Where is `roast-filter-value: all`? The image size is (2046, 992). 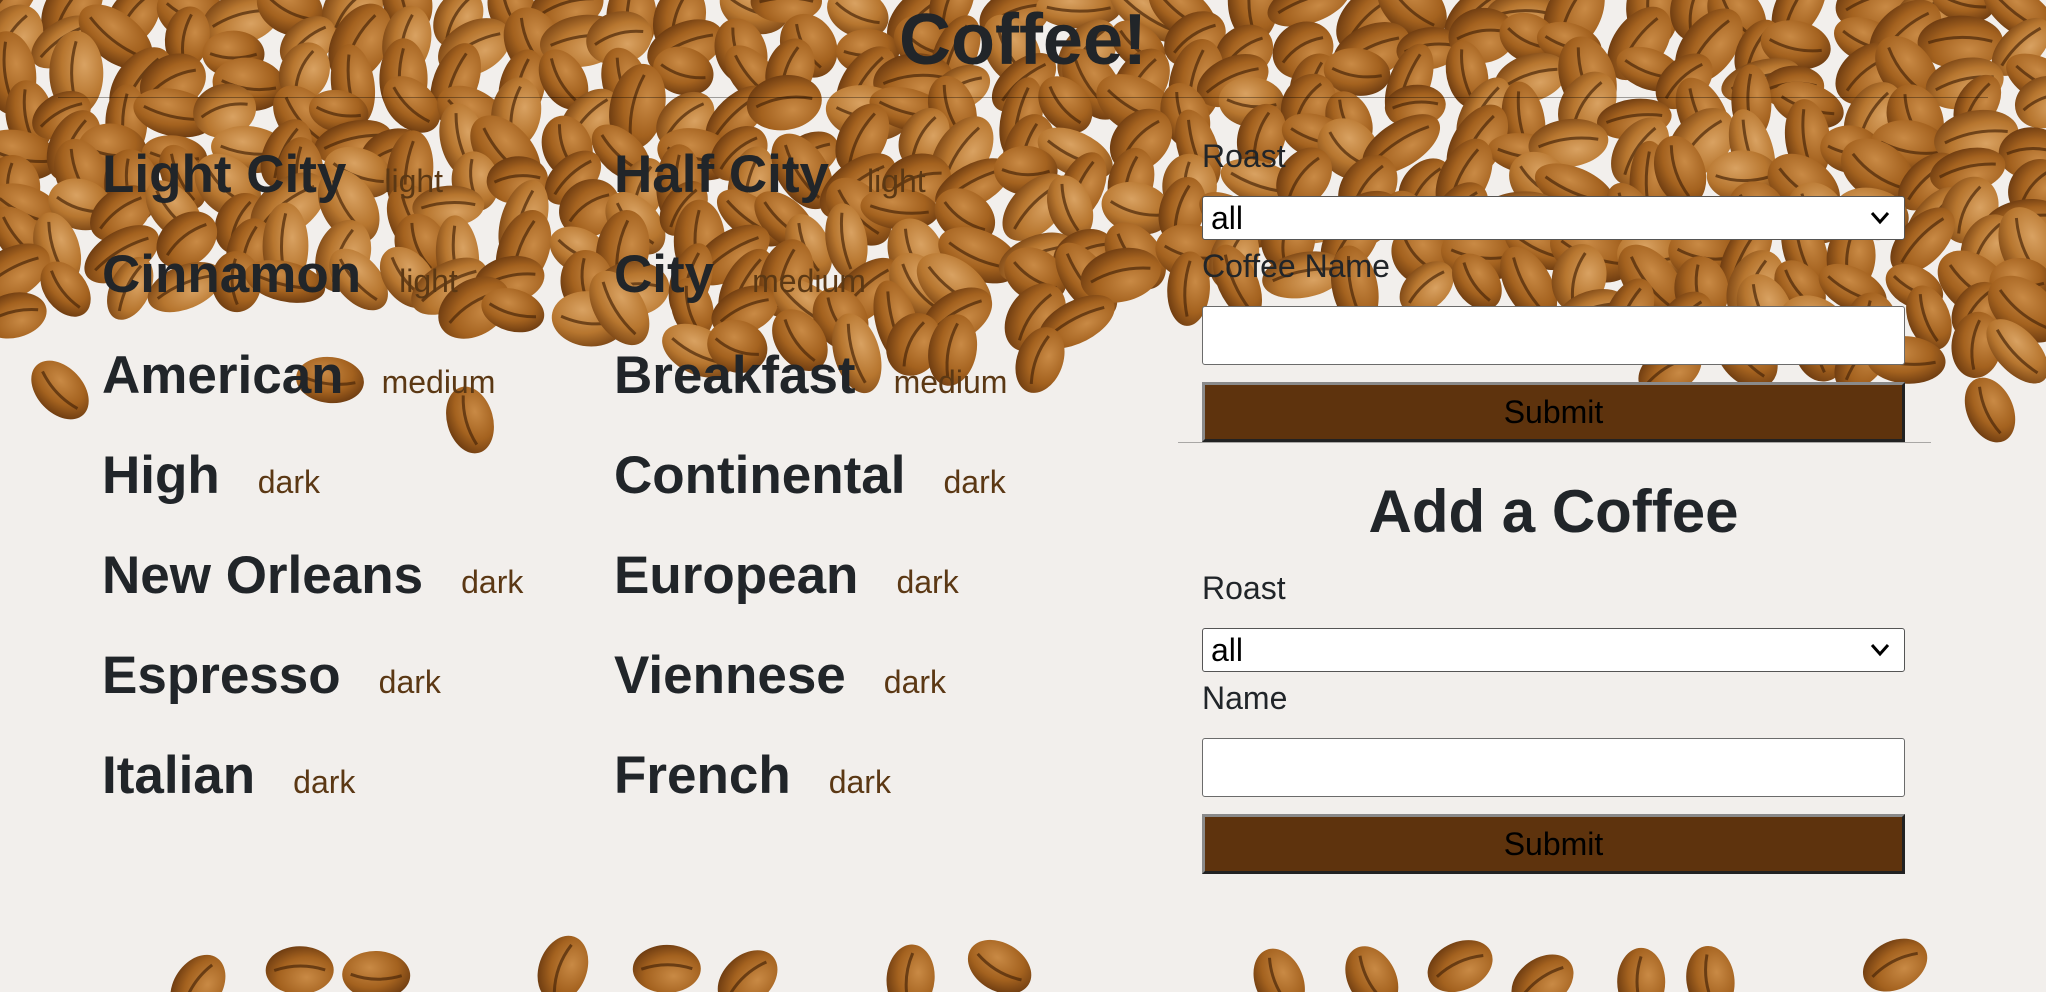
roast-filter-value: all is located at coordinates (1227, 218).